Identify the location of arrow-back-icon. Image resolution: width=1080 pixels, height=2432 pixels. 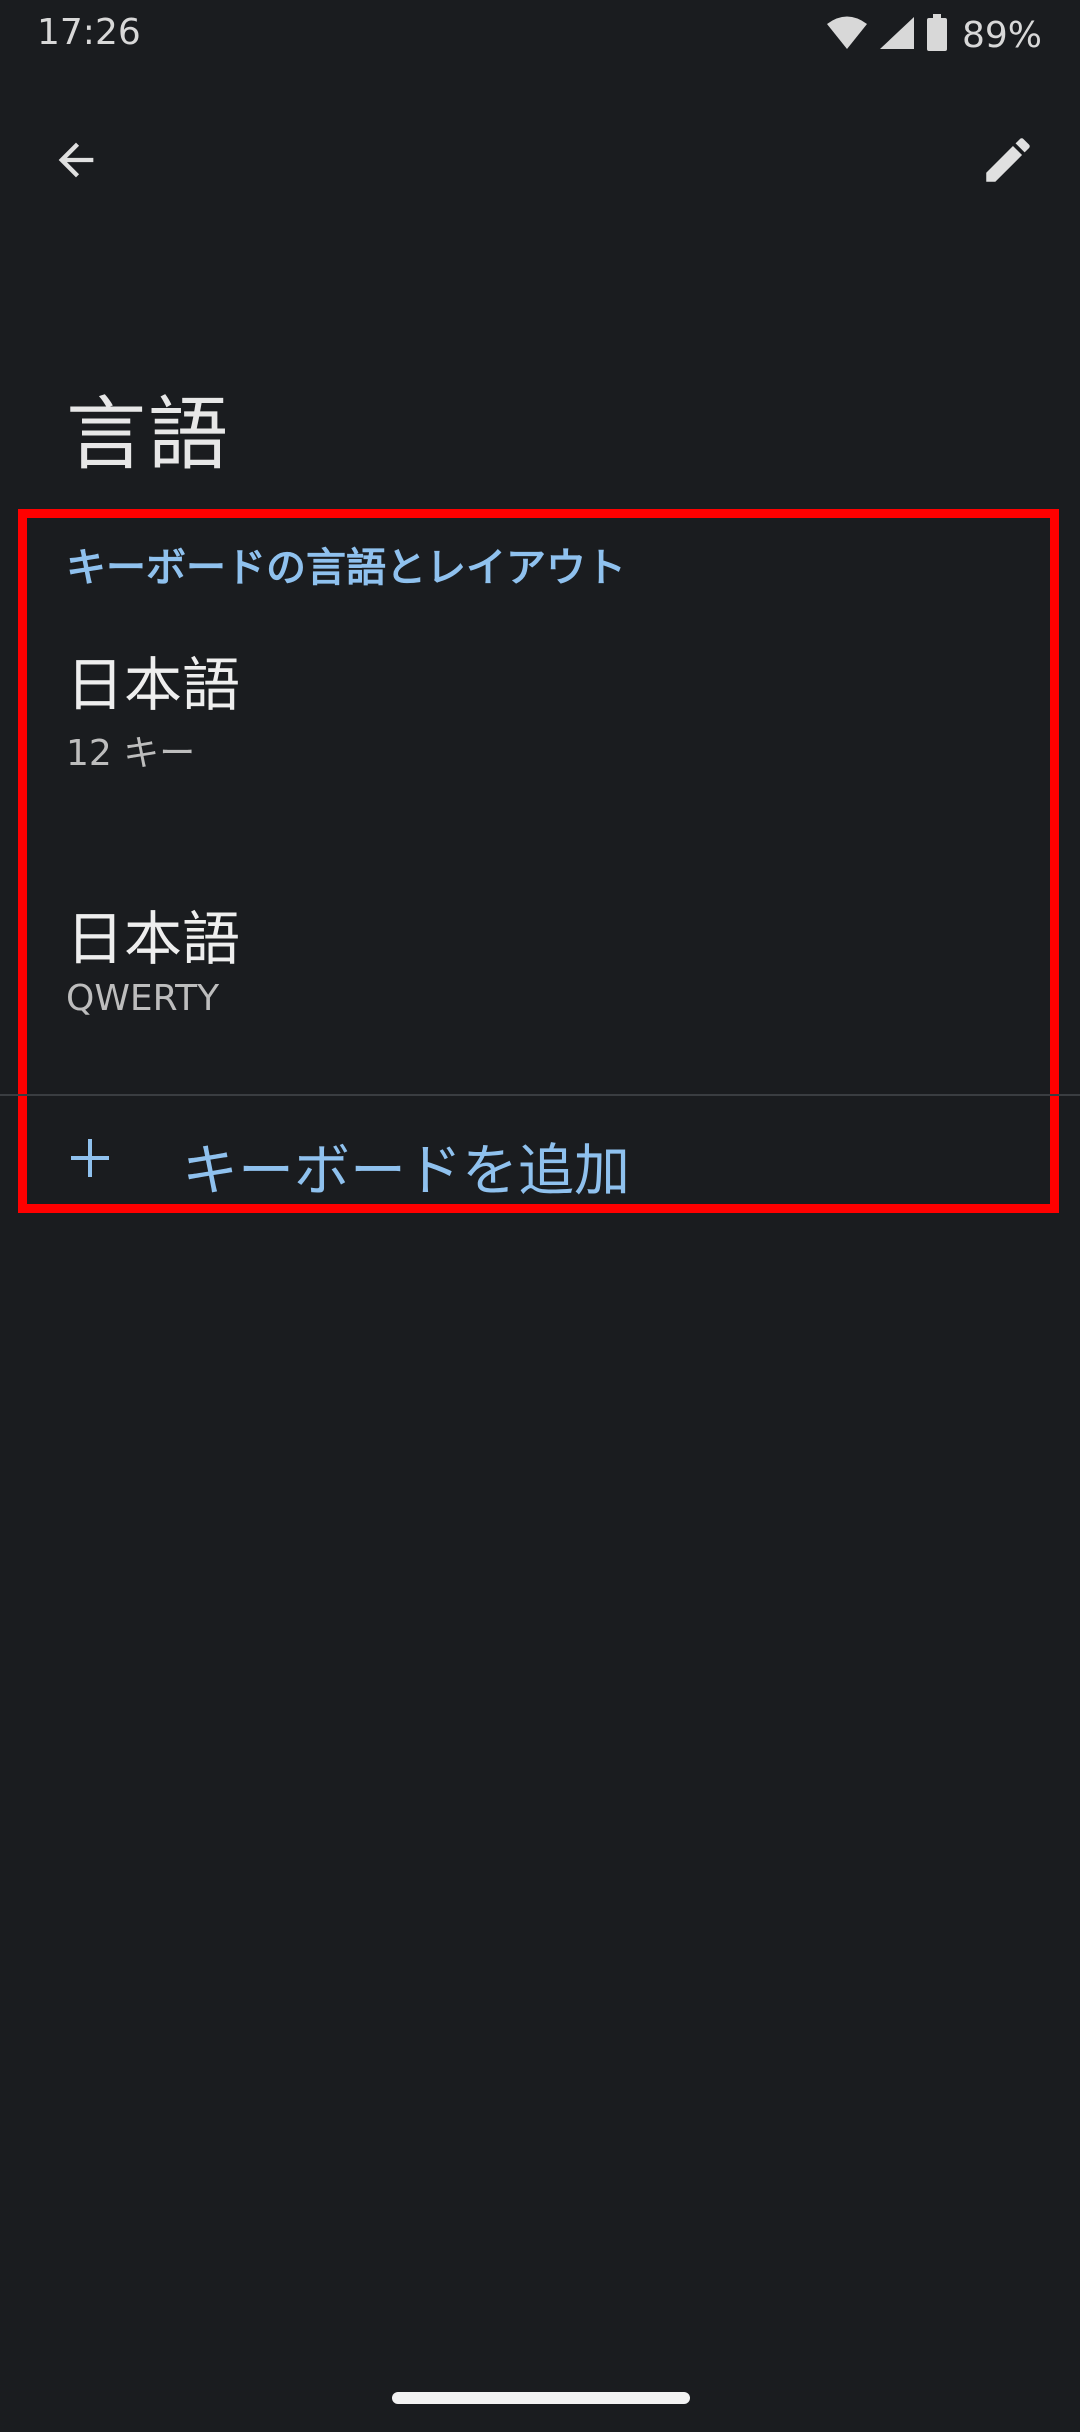
(76, 162).